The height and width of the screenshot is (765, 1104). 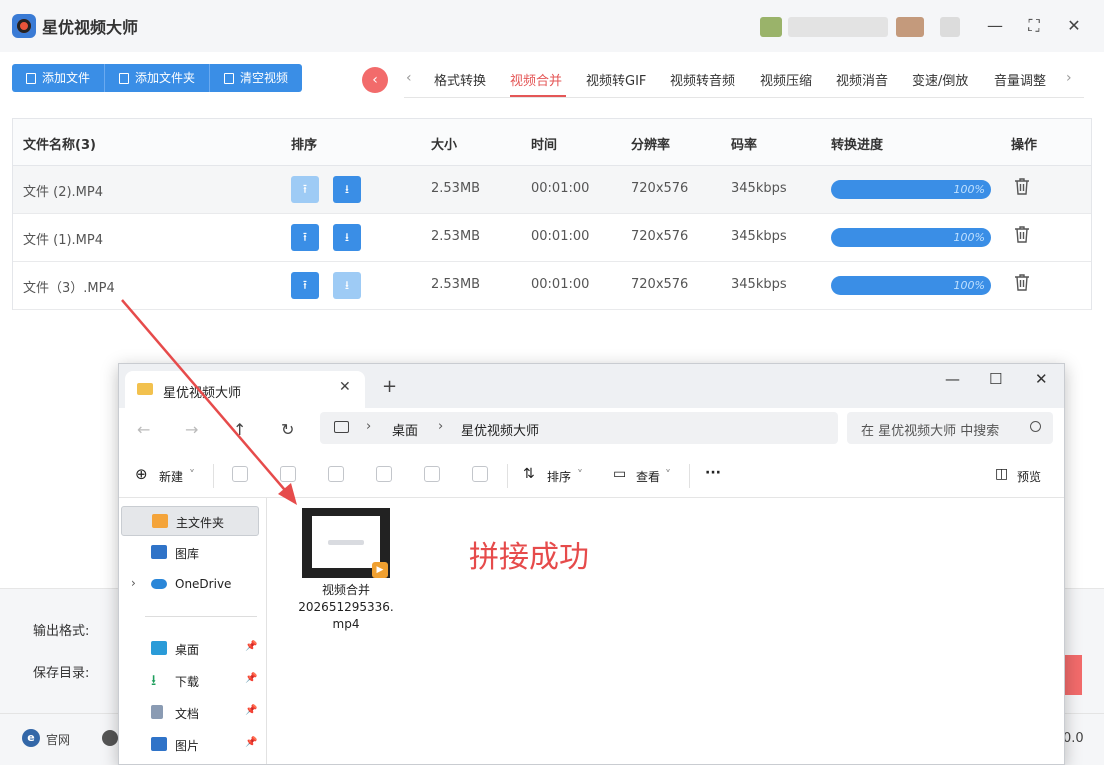 What do you see at coordinates (341, 427) in the screenshot?
I see `computer-icon` at bounding box center [341, 427].